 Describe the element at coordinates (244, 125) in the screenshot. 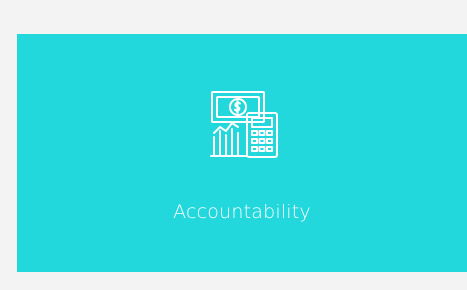

I see `money-calculator-icon` at that location.